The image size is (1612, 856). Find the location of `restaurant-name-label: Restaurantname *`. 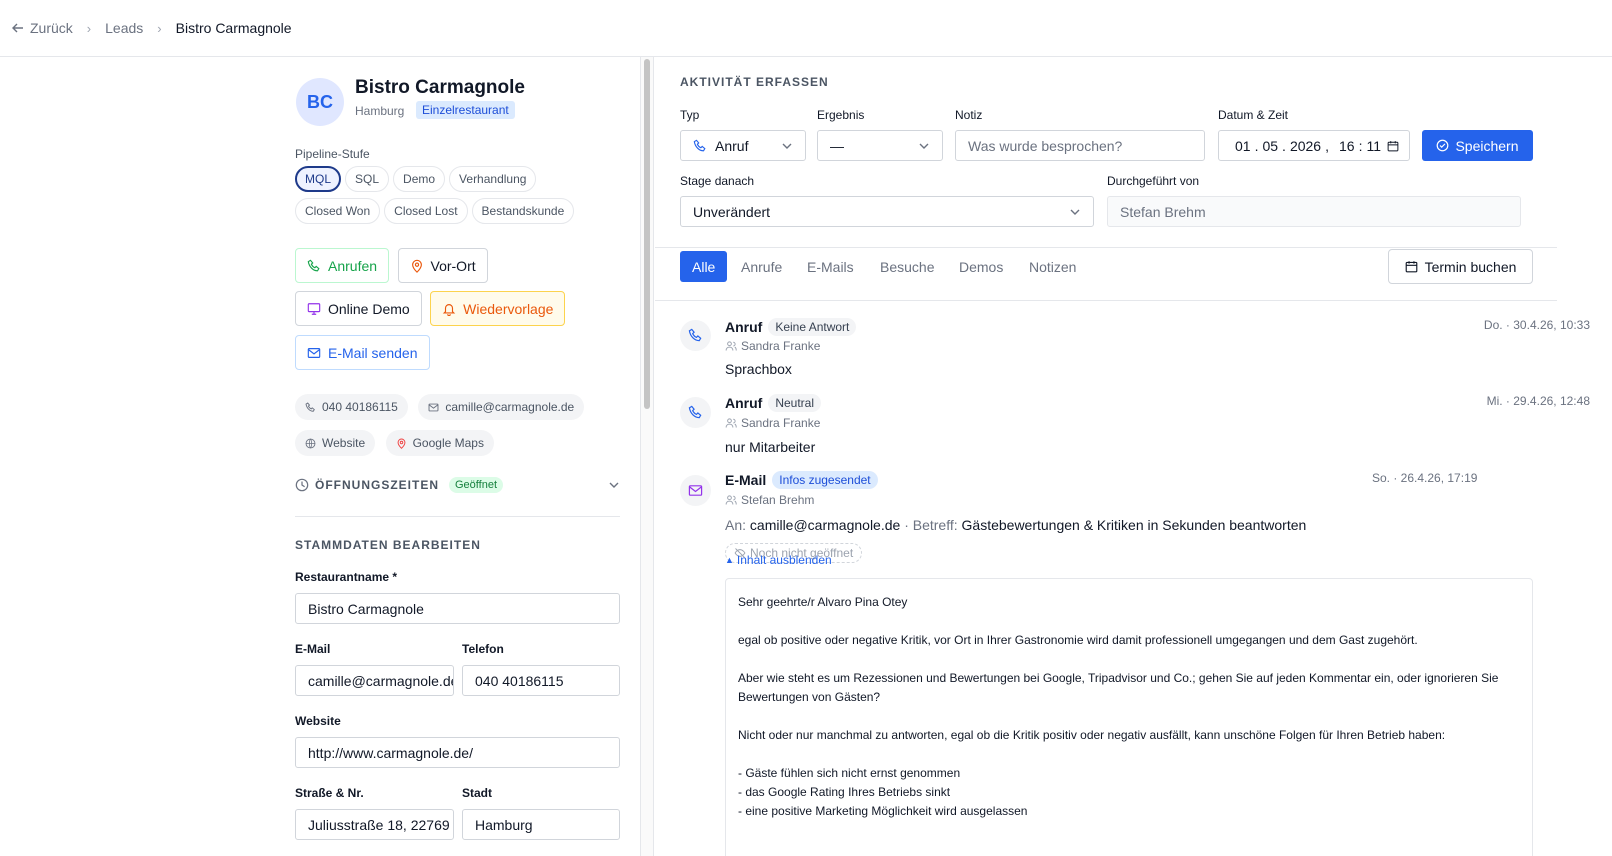

restaurant-name-label: Restaurantname * is located at coordinates (346, 577).